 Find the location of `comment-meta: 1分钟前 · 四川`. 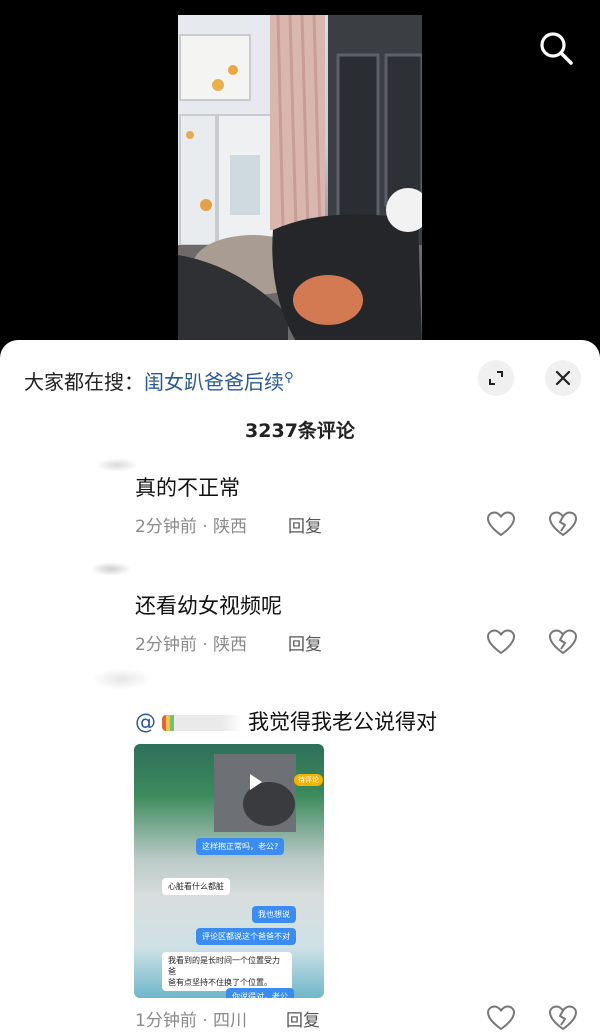

comment-meta: 1分钟前 · 四川 is located at coordinates (191, 1021).